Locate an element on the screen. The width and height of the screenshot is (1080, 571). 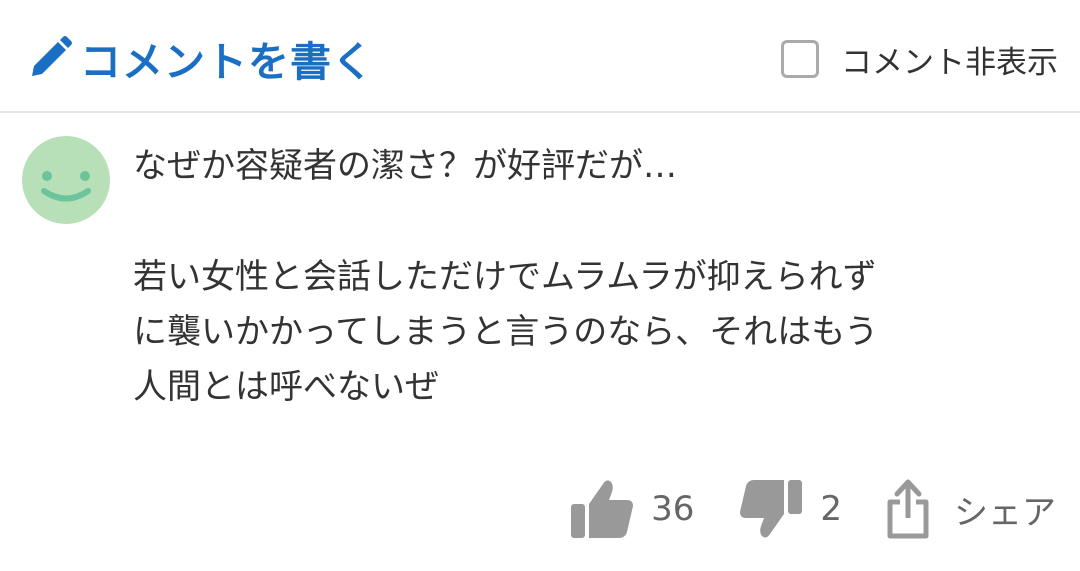
dislike-button: 2 is located at coordinates (790, 509).